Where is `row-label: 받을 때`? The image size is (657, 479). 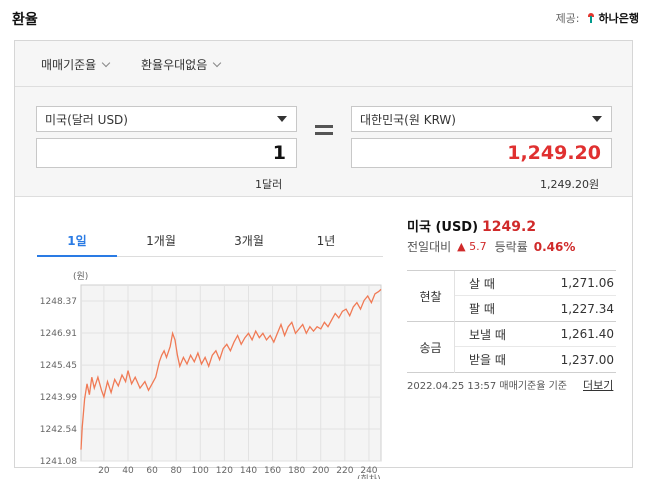
row-label: 받을 때 is located at coordinates (487, 360).